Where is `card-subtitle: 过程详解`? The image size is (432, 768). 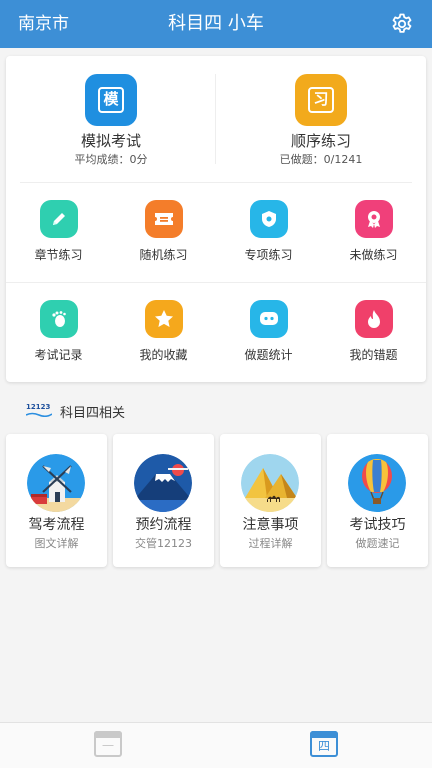 card-subtitle: 过程详解 is located at coordinates (270, 543).